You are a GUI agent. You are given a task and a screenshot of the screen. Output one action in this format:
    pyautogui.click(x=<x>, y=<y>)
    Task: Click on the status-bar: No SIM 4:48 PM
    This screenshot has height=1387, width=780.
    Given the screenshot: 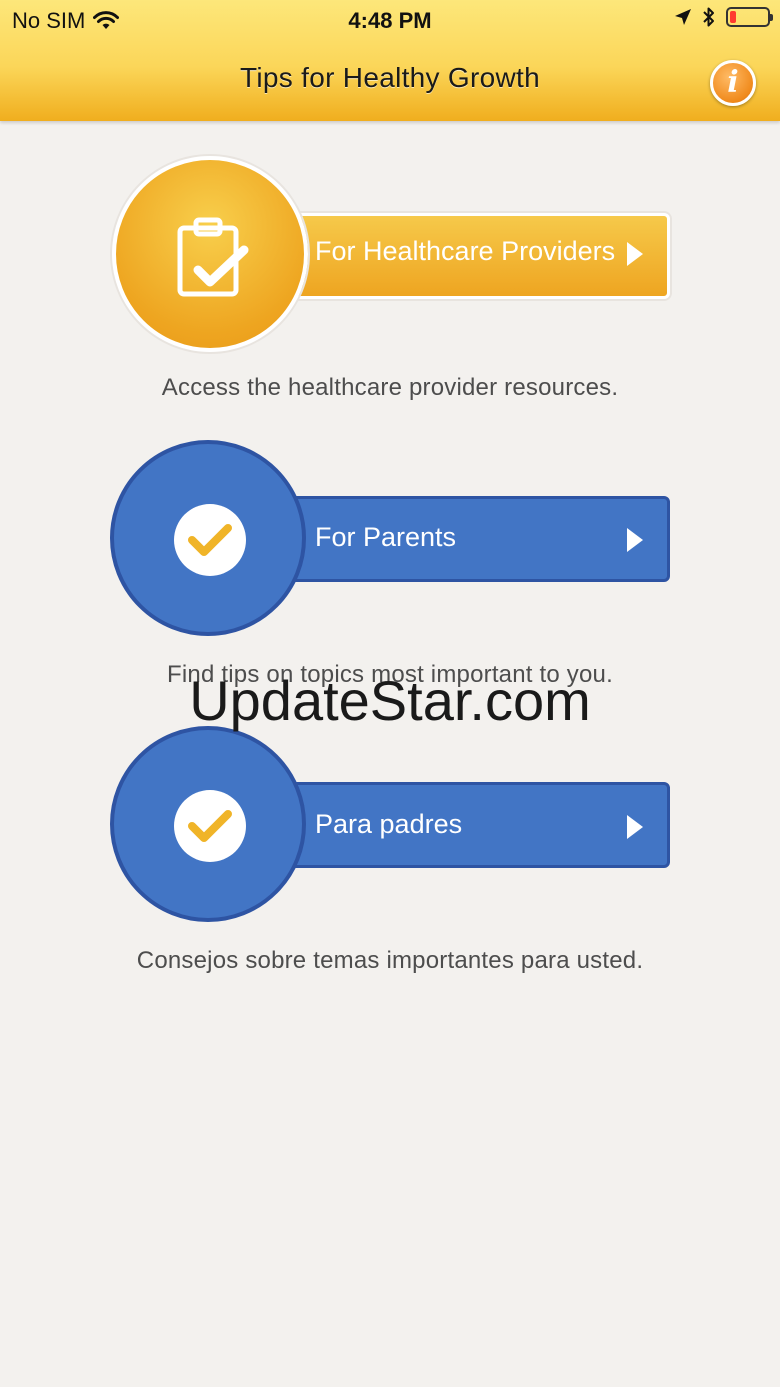 What is the action you would take?
    pyautogui.click(x=390, y=20)
    